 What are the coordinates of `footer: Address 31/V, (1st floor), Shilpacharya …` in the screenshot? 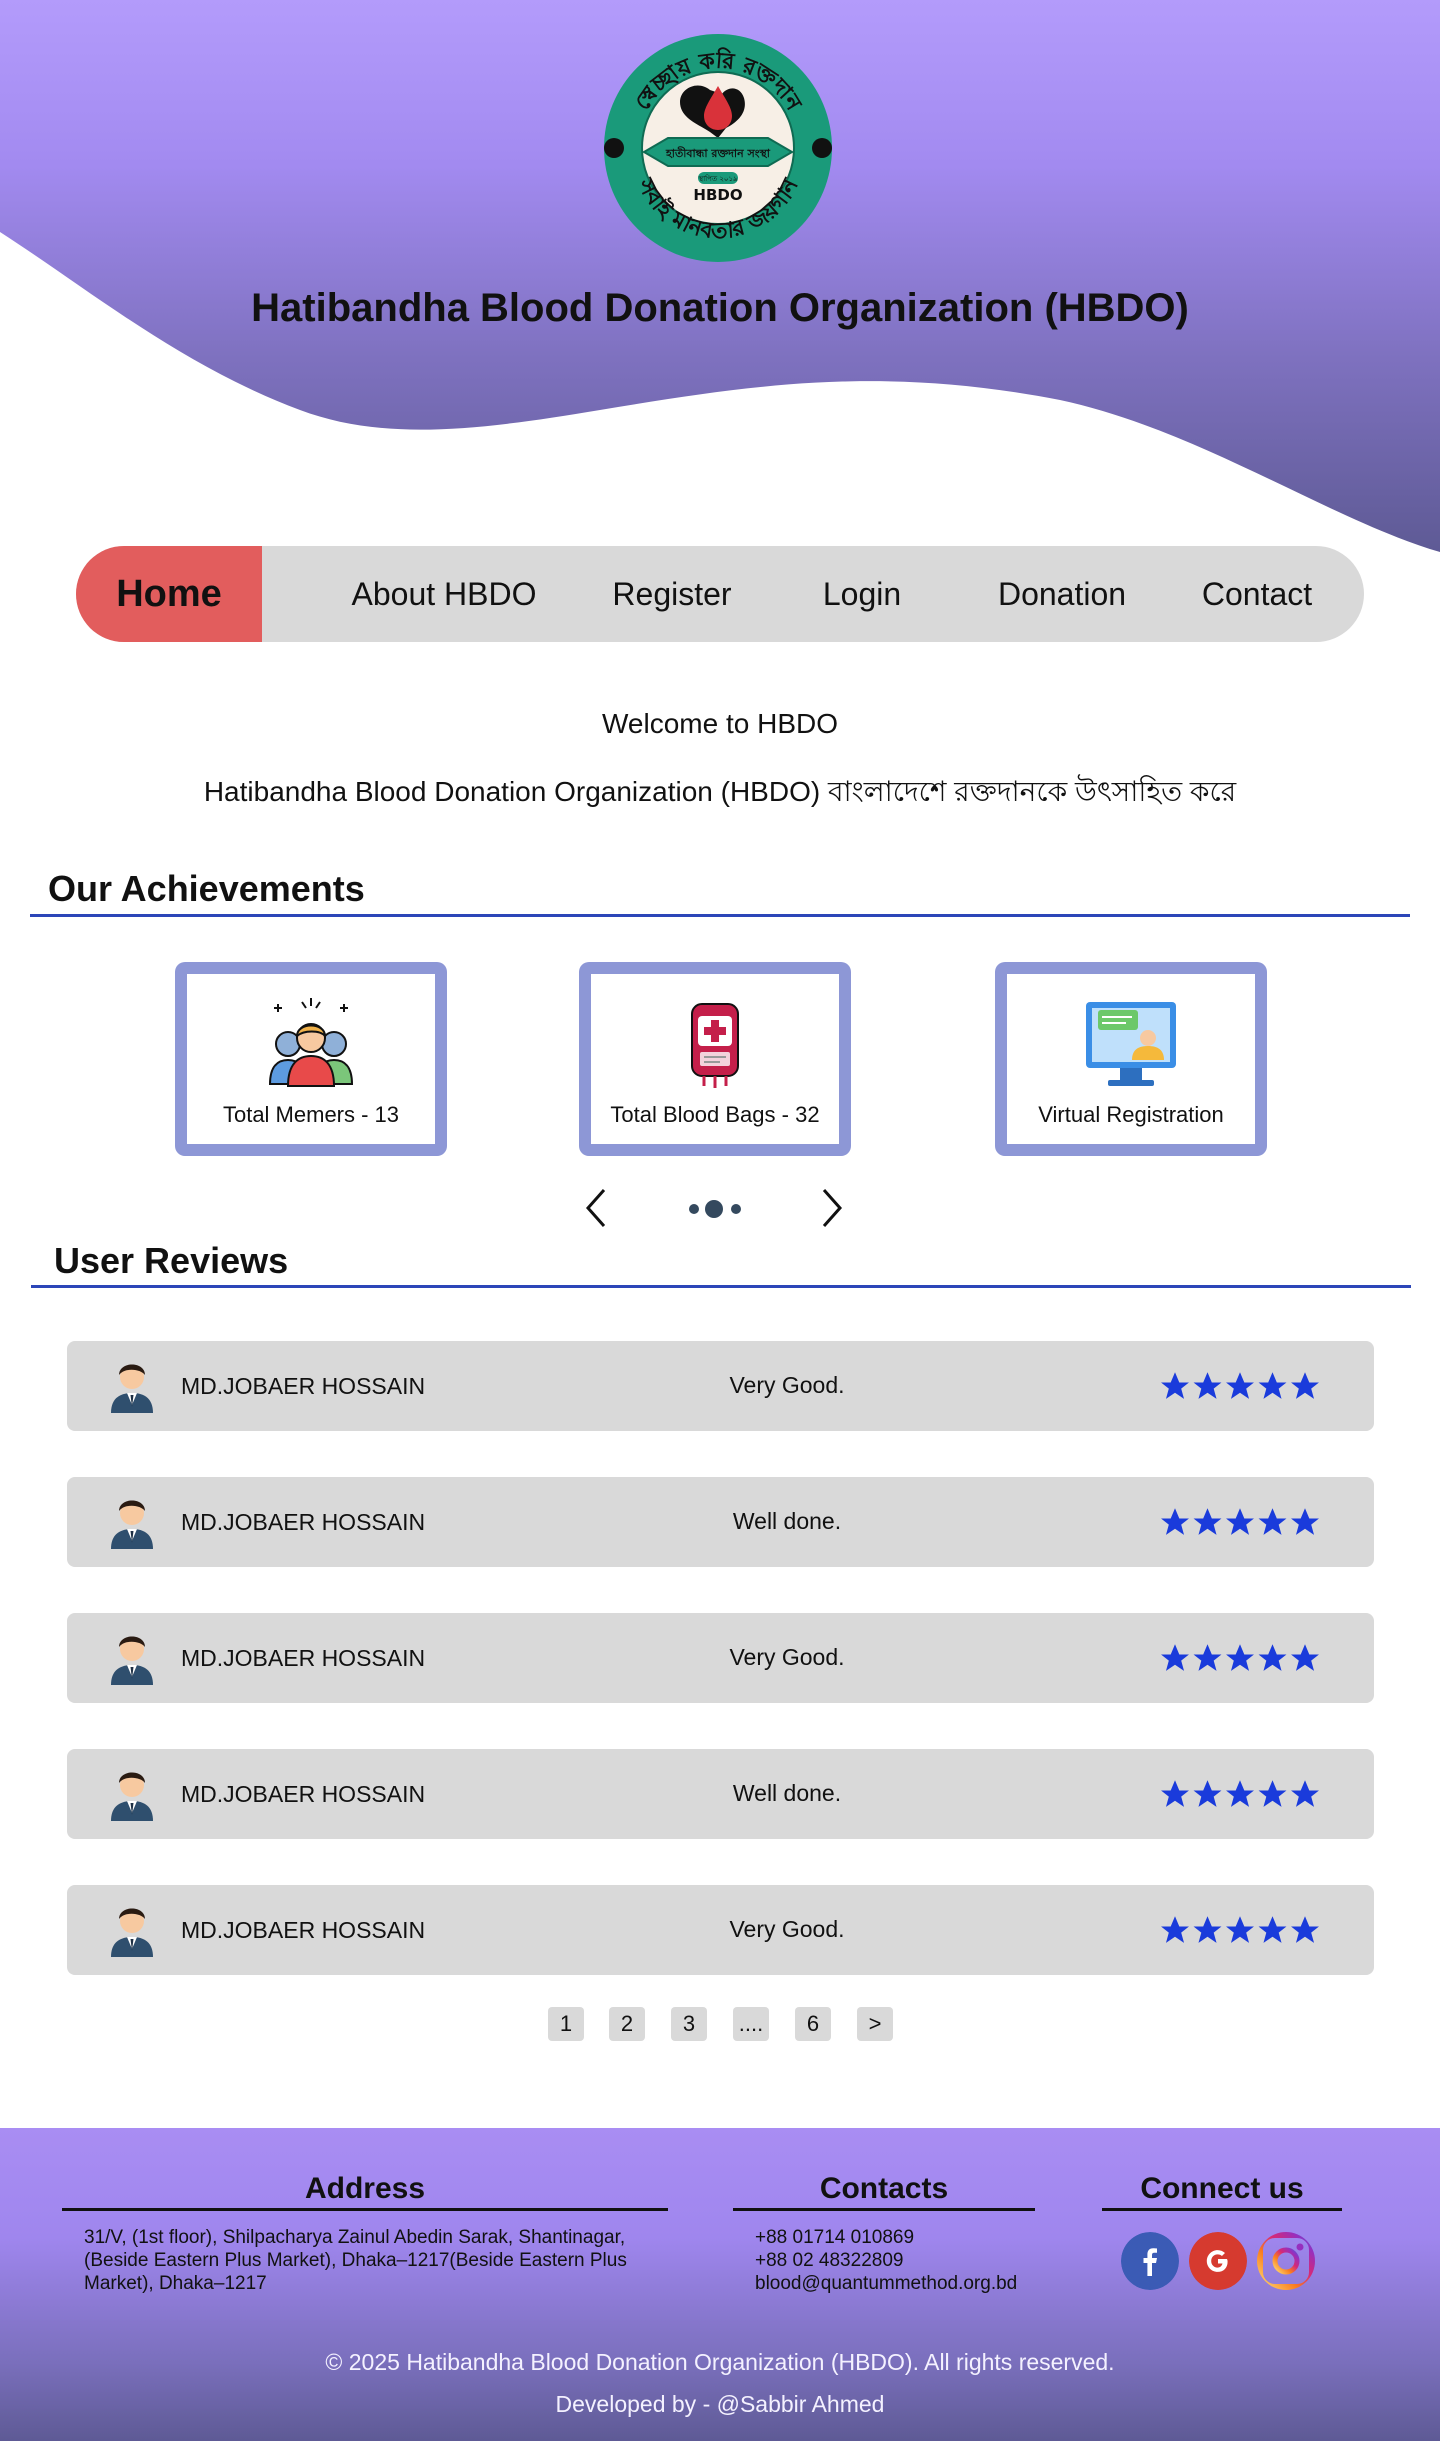 It's located at (720, 2284).